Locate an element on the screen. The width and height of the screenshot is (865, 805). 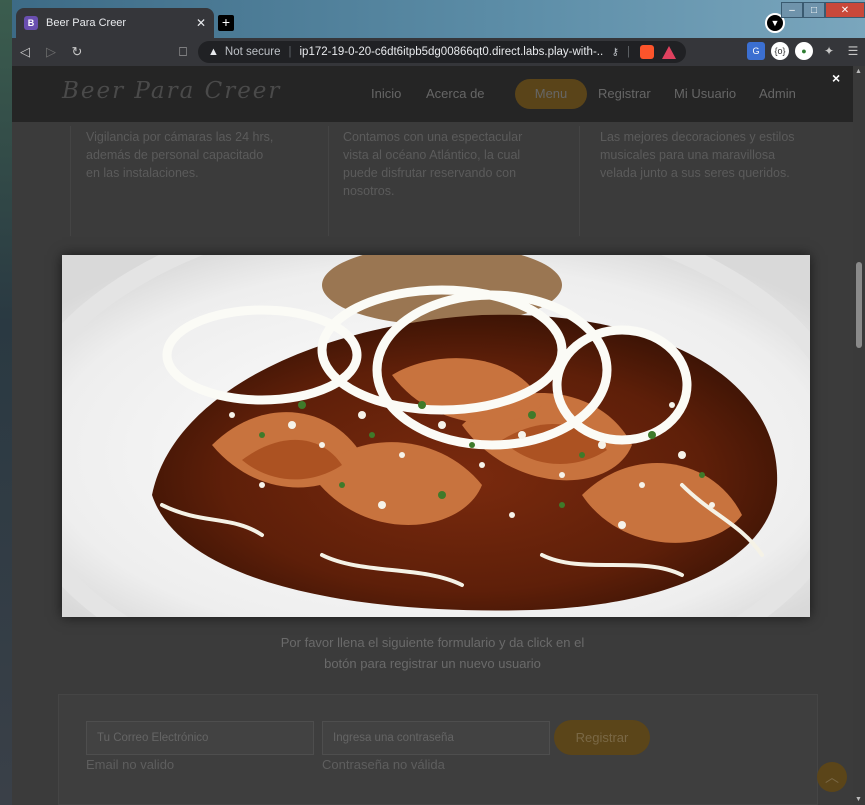
browser-menu-icon: ☰ is located at coordinates (853, 51).